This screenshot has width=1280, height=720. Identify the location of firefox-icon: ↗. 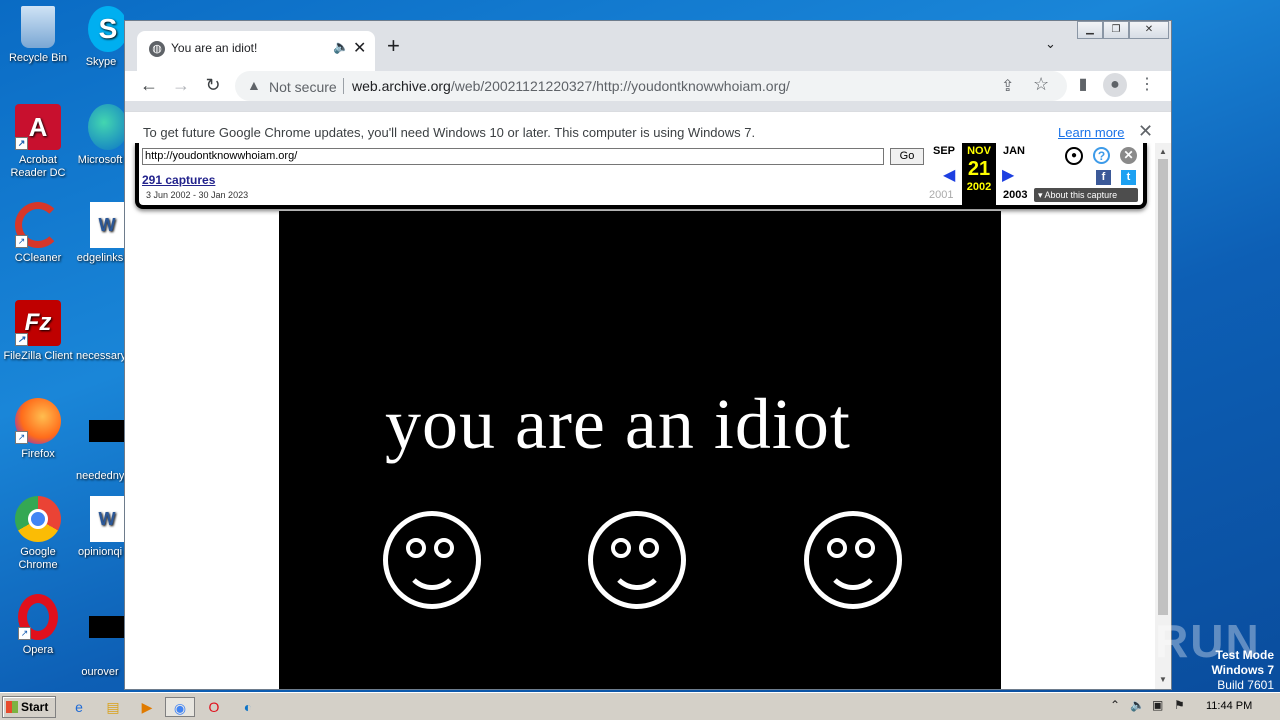
(38, 421).